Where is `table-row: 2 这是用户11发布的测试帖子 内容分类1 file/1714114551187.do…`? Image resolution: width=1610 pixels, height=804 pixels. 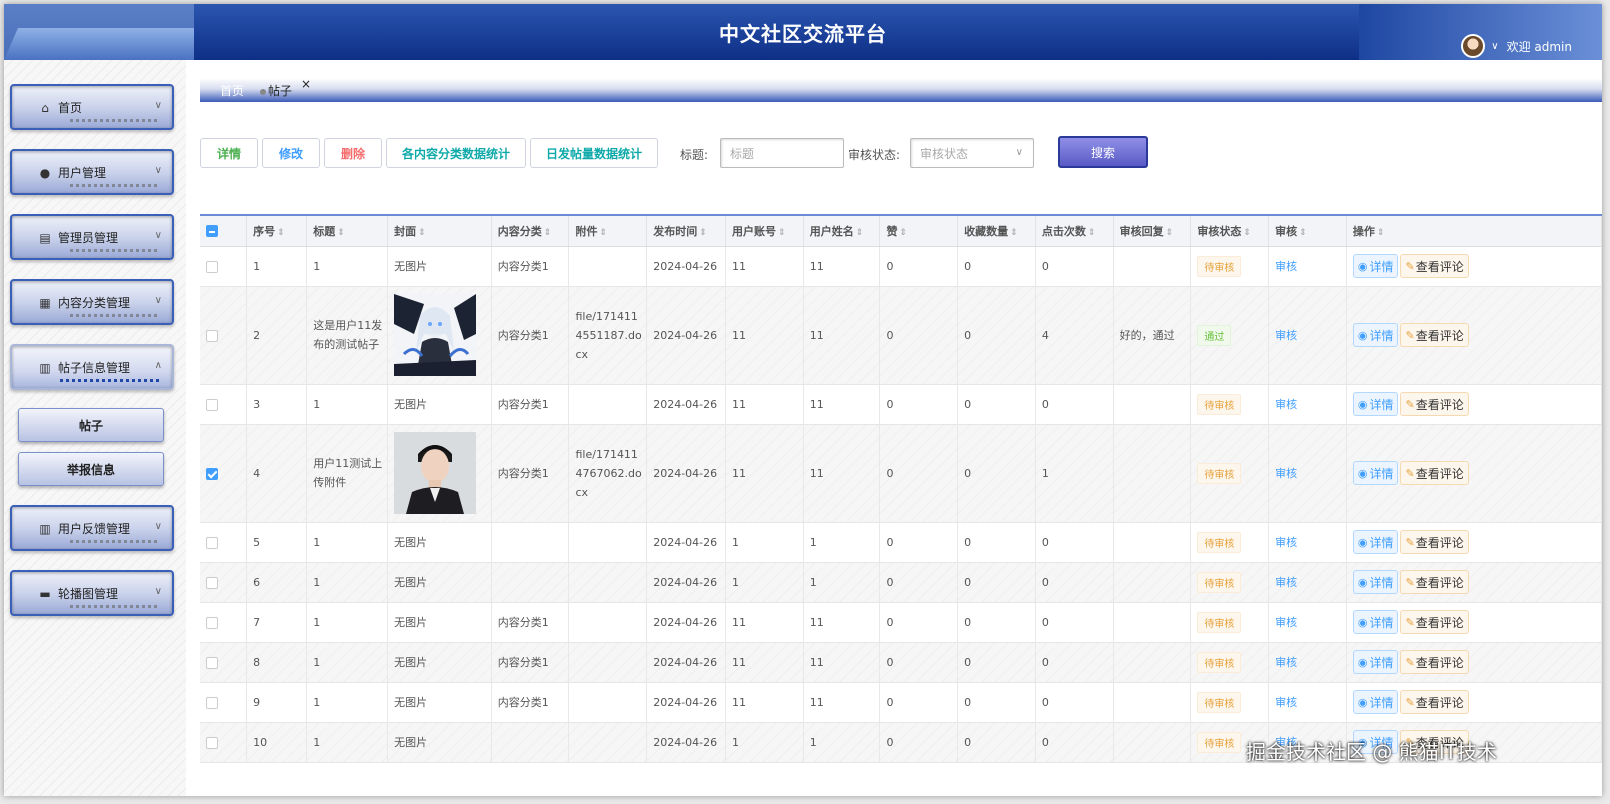 table-row: 2 这是用户11发布的测试帖子 内容分类1 file/1714114551187.do… is located at coordinates (901, 335).